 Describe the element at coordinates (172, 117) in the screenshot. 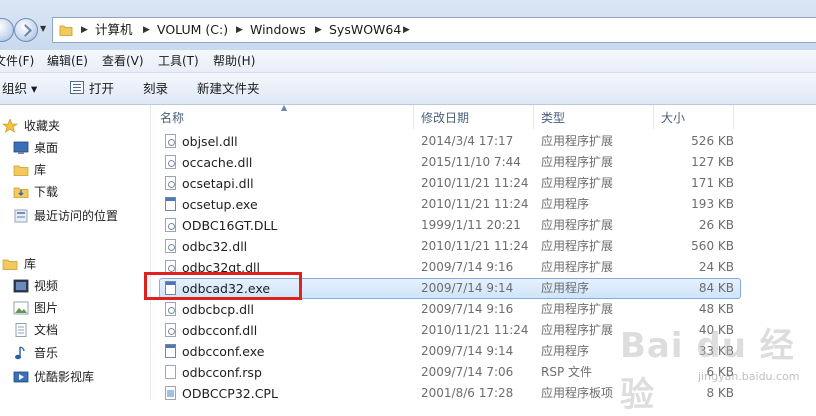

I see `column-name: 名称` at that location.